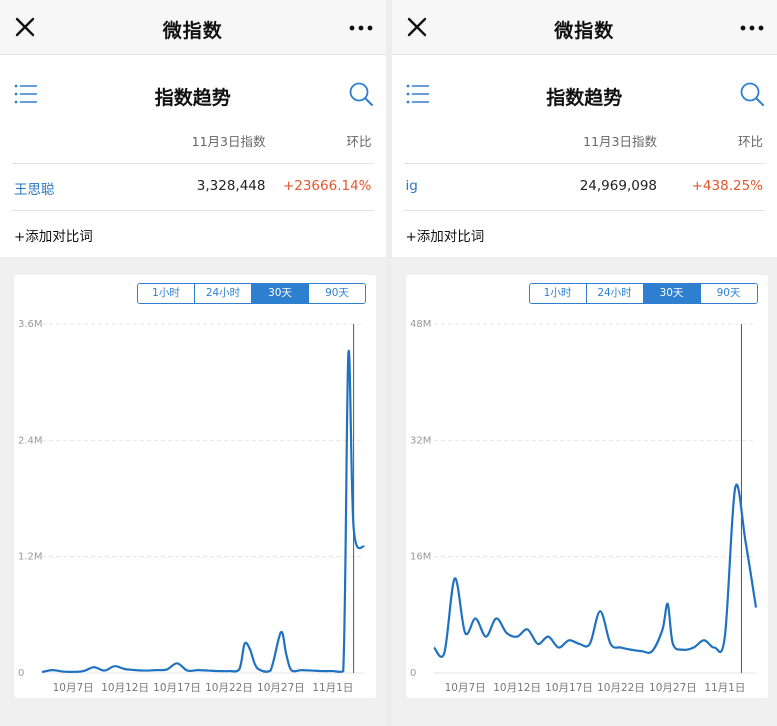 The image size is (777, 726). Describe the element at coordinates (727, 186) in the screenshot. I see `change-value: +438.25%` at that location.